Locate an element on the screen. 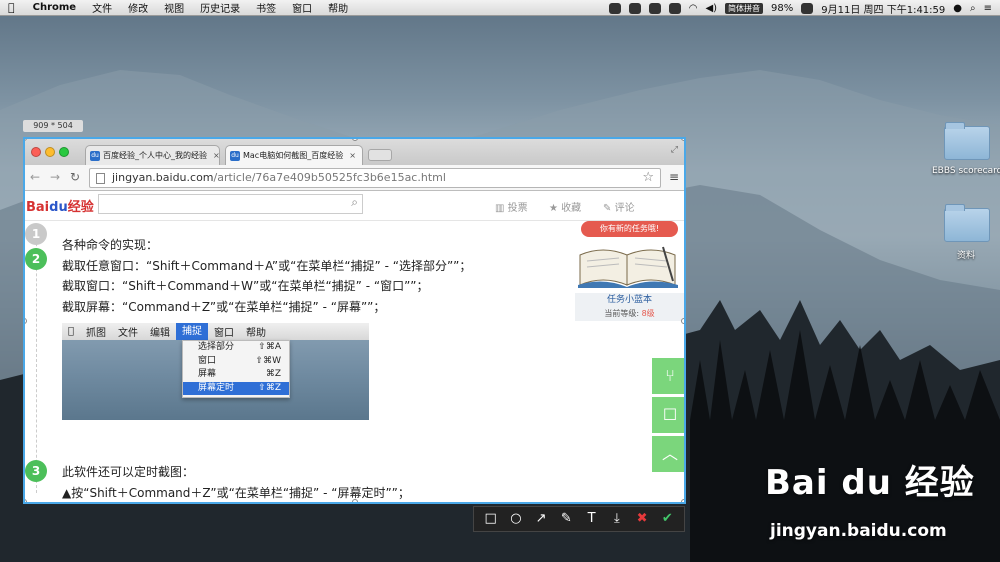 The image size is (1000, 562). bluetooth-icon is located at coordinates (674, 8).